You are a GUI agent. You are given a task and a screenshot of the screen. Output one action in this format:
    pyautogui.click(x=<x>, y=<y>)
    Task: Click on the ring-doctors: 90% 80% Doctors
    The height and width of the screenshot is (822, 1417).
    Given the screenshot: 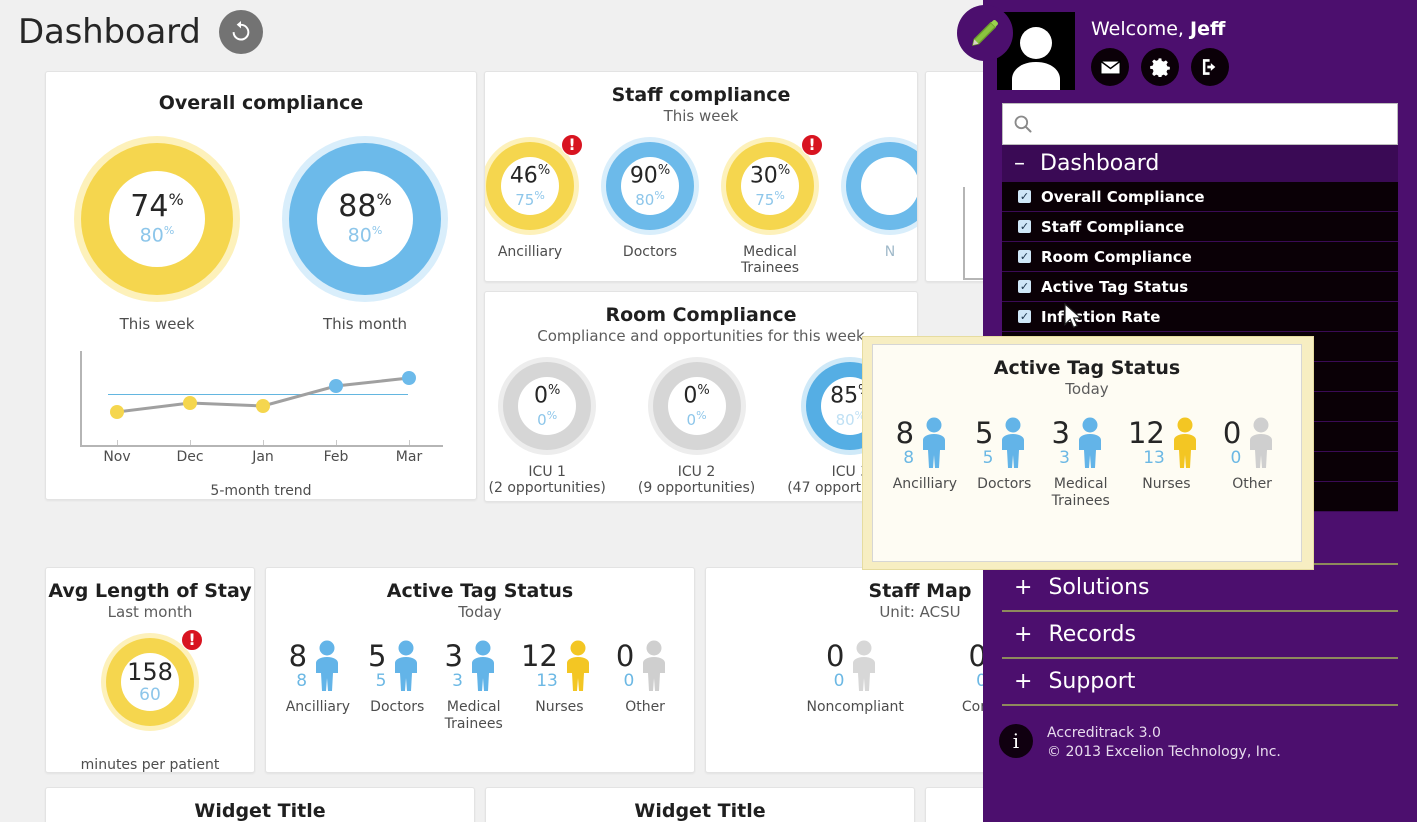 What is the action you would take?
    pyautogui.click(x=650, y=198)
    